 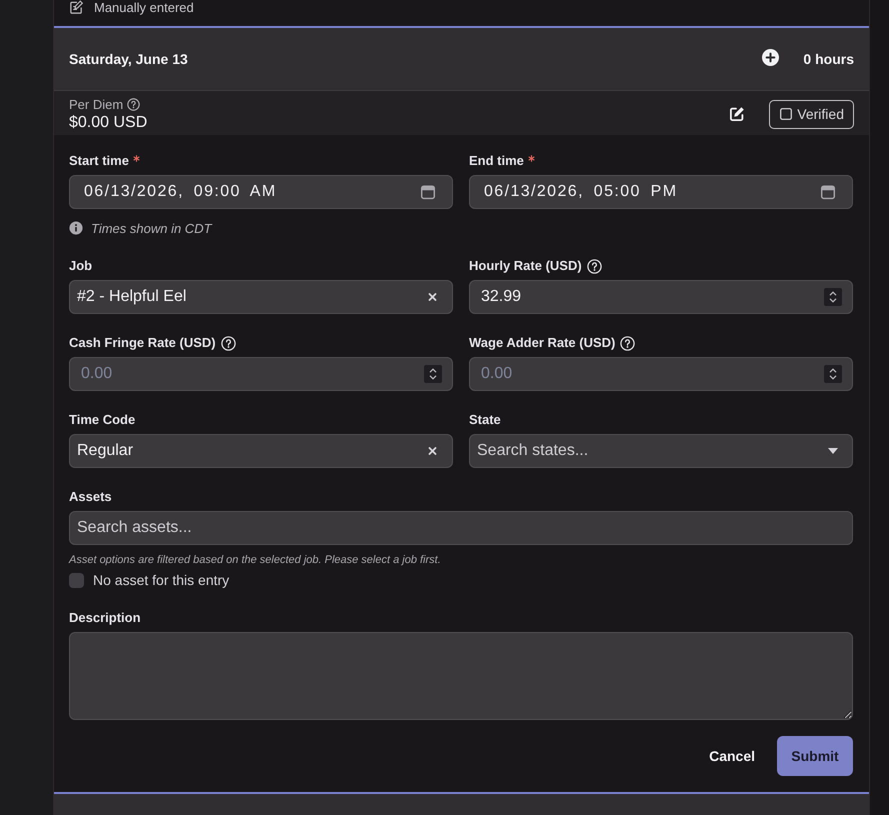 What do you see at coordinates (128, 59) in the screenshot?
I see `day-title: Saturday, June 13` at bounding box center [128, 59].